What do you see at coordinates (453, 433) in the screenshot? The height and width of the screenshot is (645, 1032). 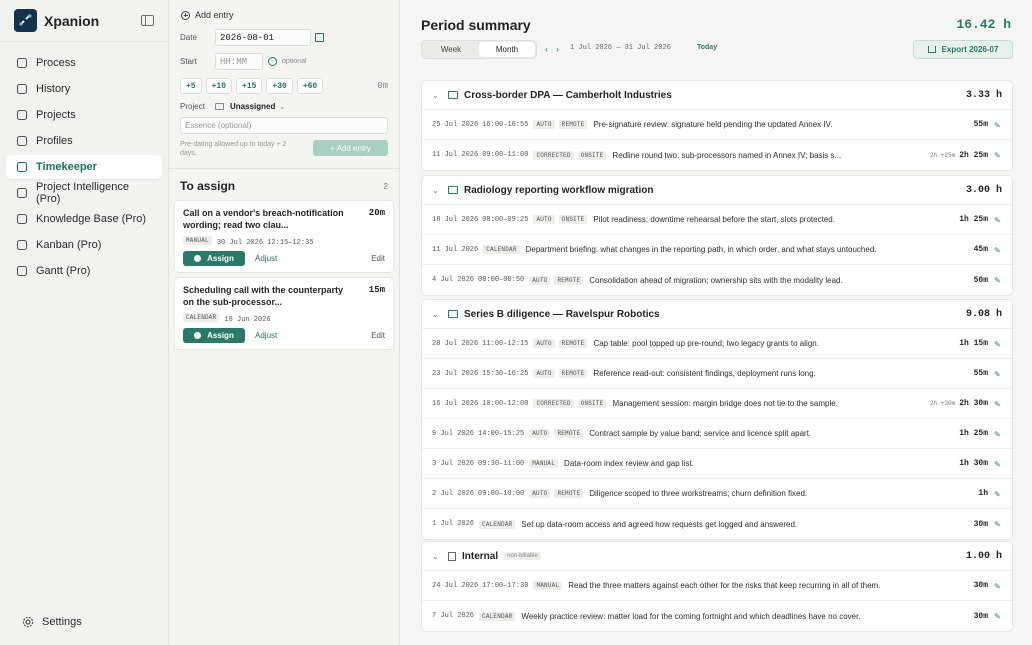 I see `entry-date: 9 Jul 2026` at bounding box center [453, 433].